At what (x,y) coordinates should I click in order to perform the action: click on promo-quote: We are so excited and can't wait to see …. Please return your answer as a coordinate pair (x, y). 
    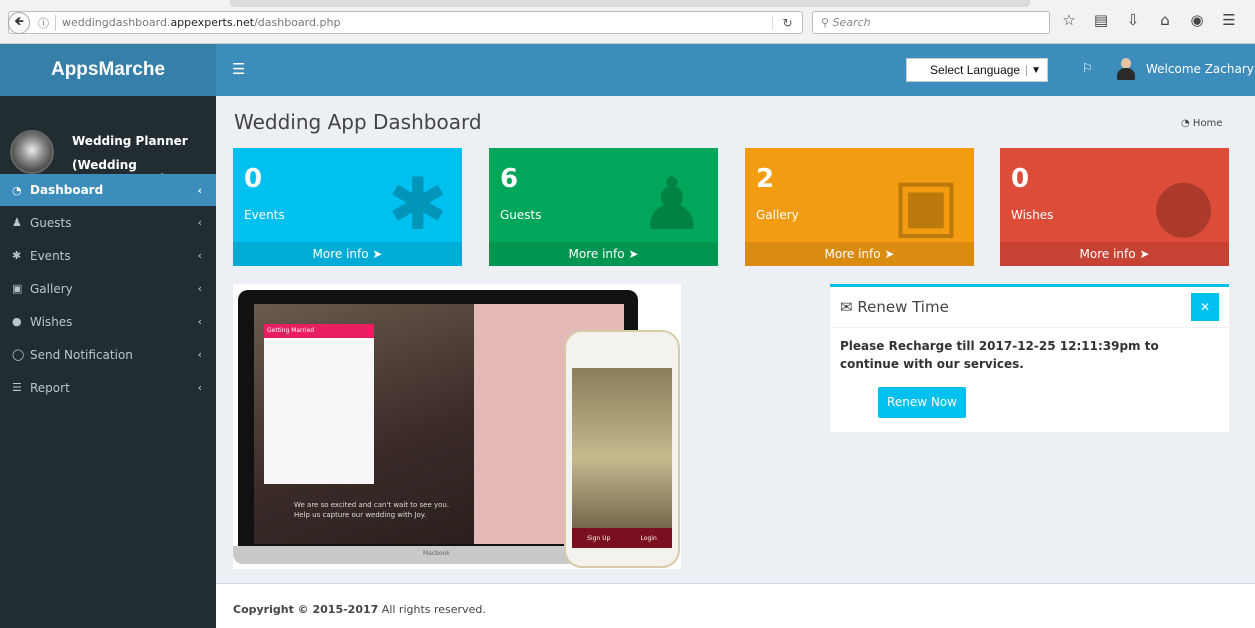
    Looking at the image, I should click on (372, 510).